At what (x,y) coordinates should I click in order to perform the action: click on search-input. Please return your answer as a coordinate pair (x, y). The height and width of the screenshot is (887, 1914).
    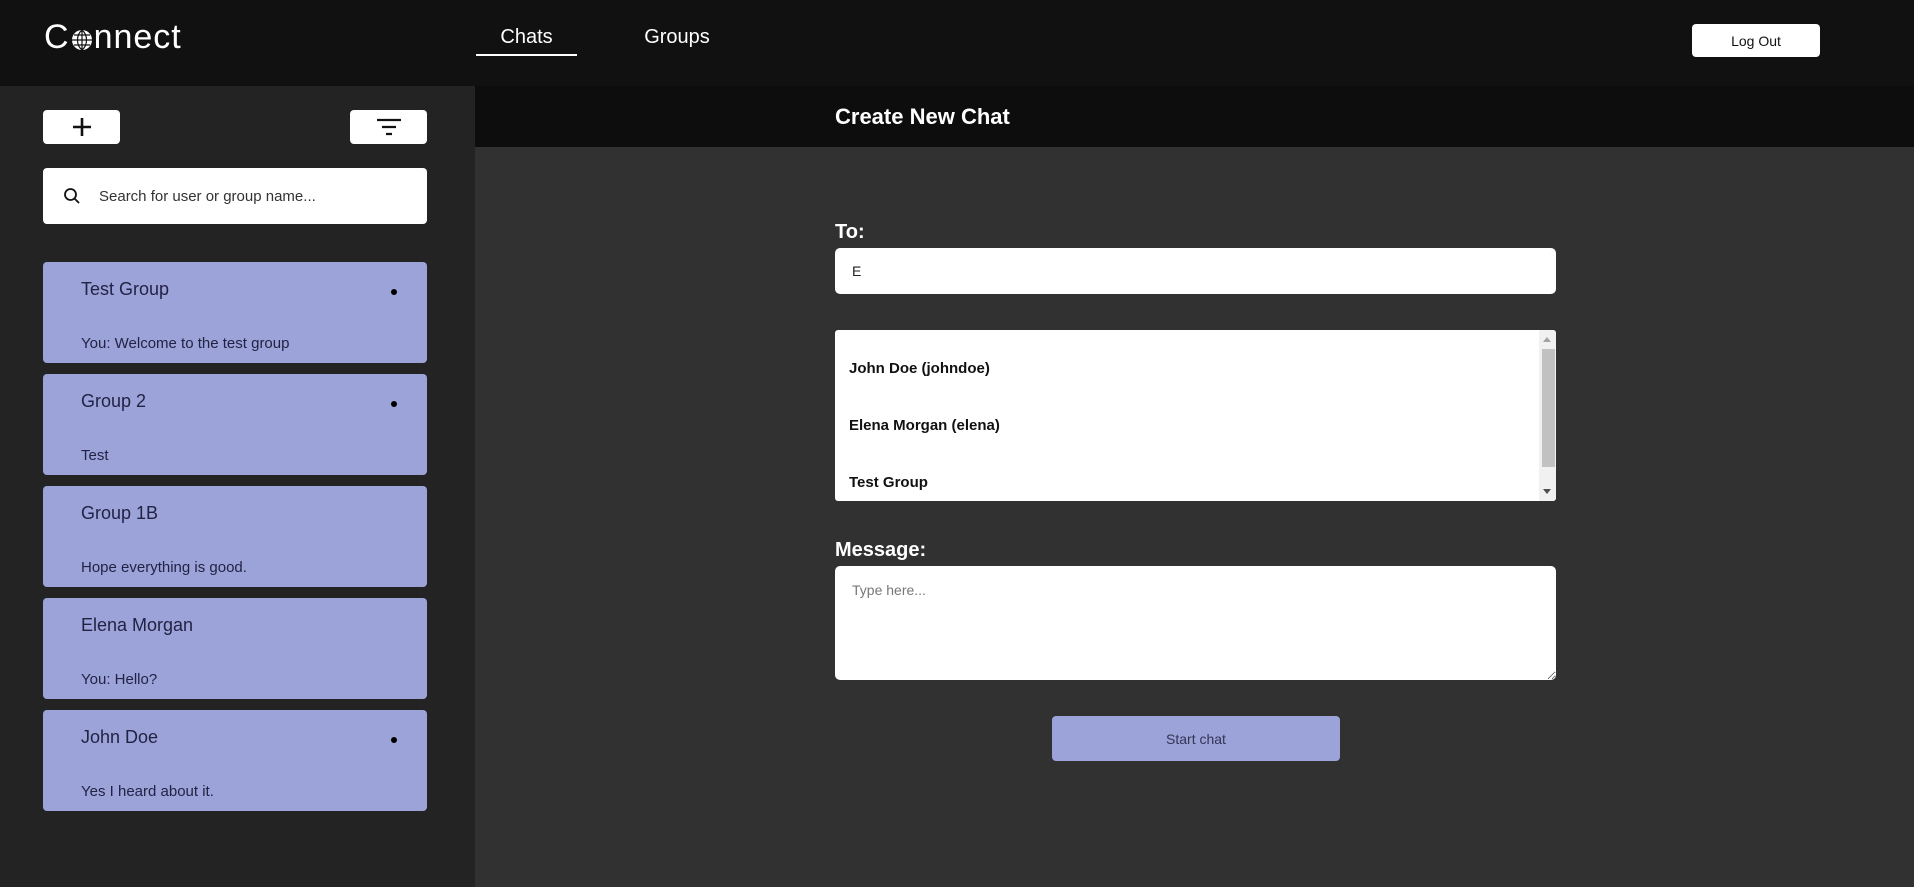
    Looking at the image, I should click on (259, 196).